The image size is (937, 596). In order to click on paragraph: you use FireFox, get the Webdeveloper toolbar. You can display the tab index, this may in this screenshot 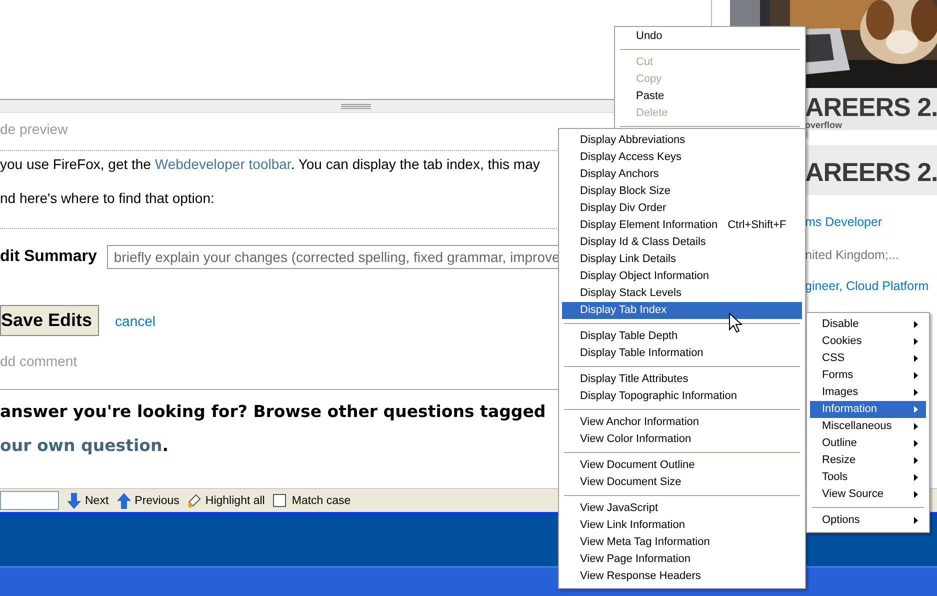, I will do `click(270, 164)`.